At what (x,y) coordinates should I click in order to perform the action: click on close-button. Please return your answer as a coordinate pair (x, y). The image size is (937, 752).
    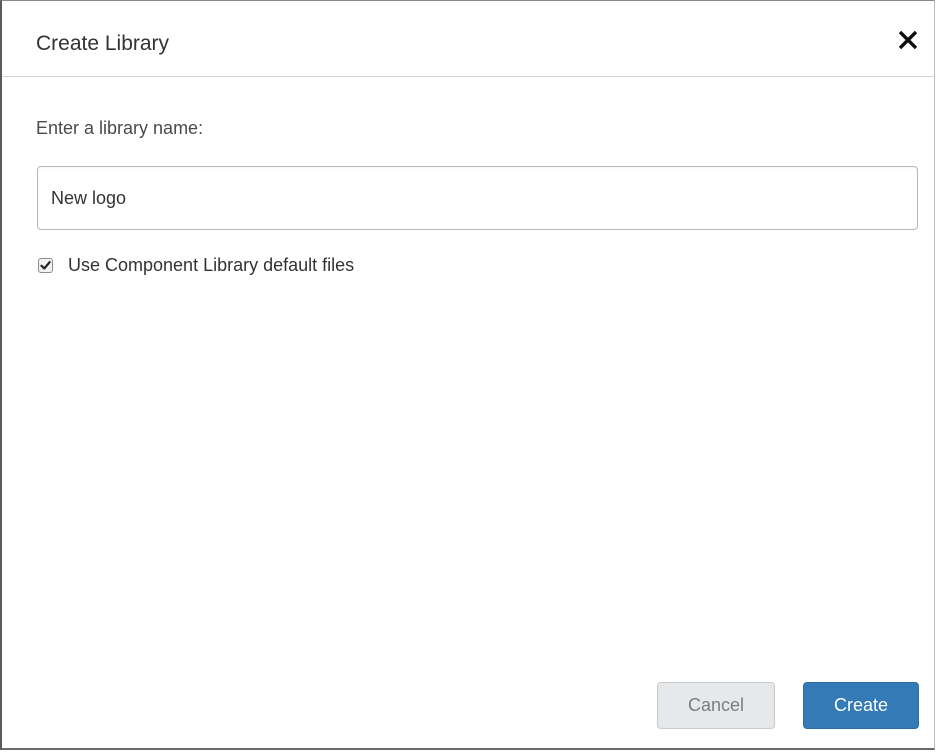
    Looking at the image, I should click on (908, 40).